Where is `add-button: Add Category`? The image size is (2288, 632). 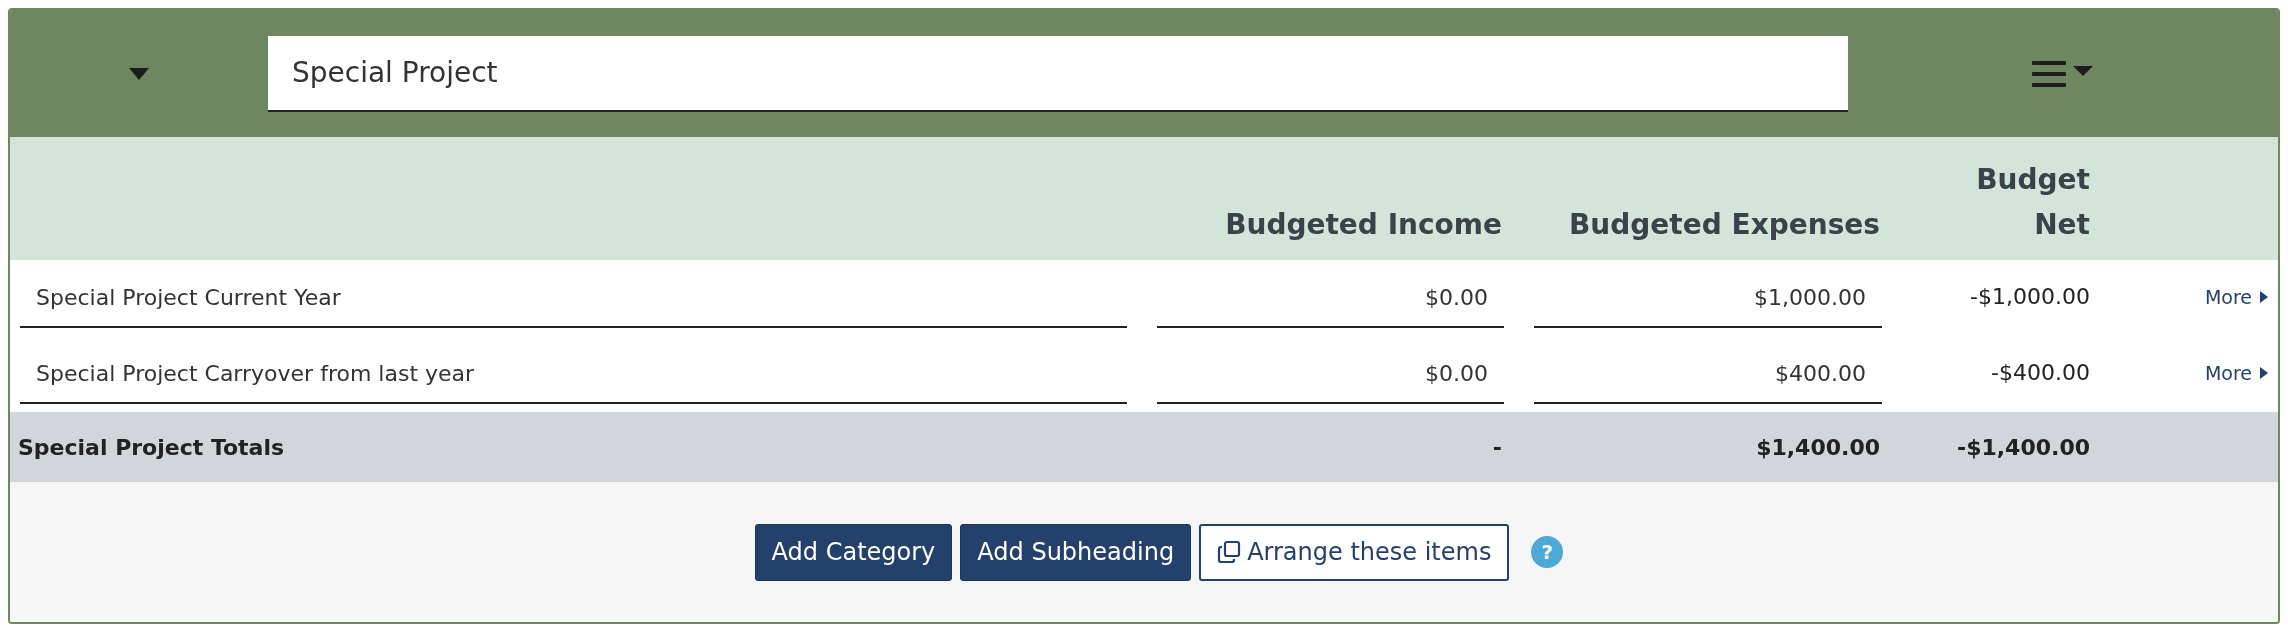 add-button: Add Category is located at coordinates (853, 552).